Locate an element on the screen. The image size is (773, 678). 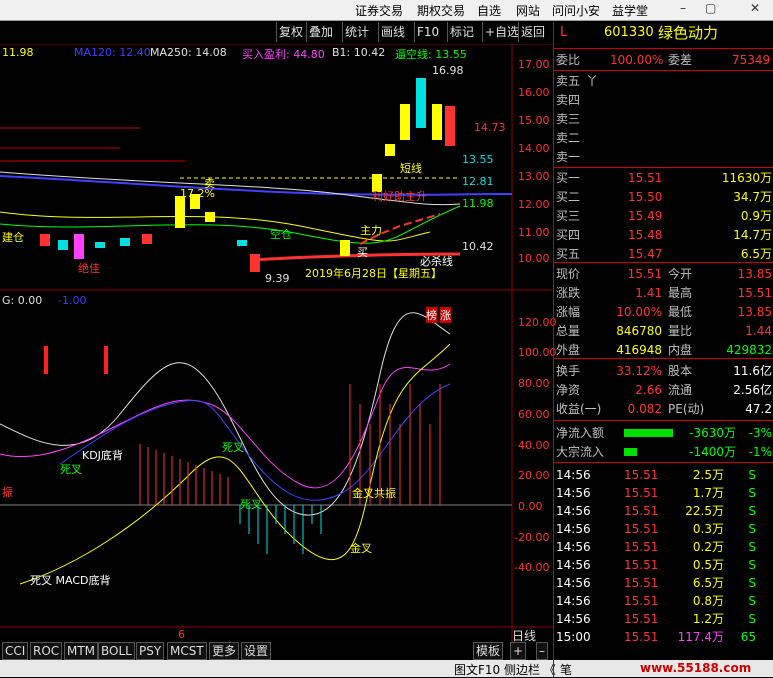
menu-school: 益学堂 is located at coordinates (630, 10).